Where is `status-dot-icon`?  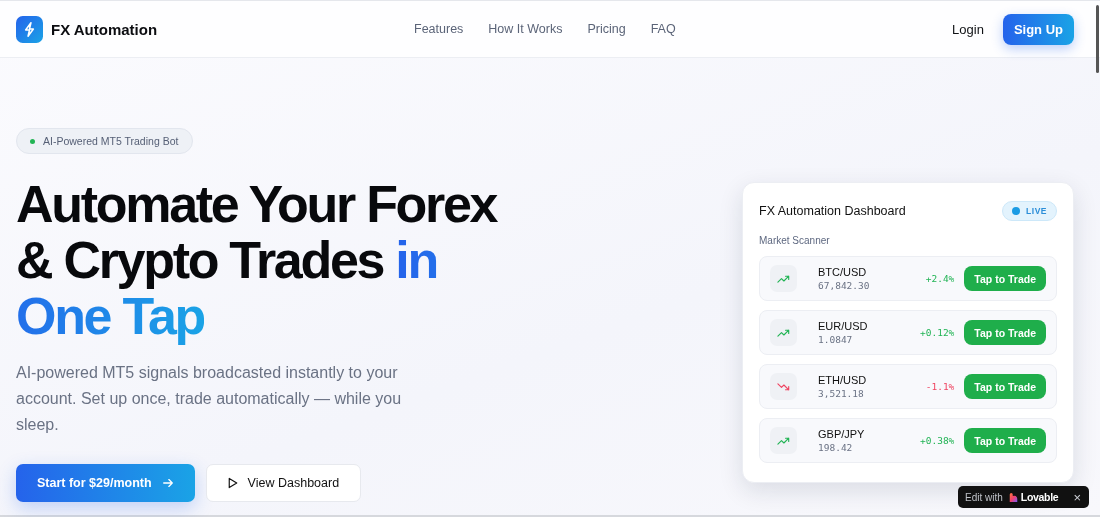
status-dot-icon is located at coordinates (32, 141).